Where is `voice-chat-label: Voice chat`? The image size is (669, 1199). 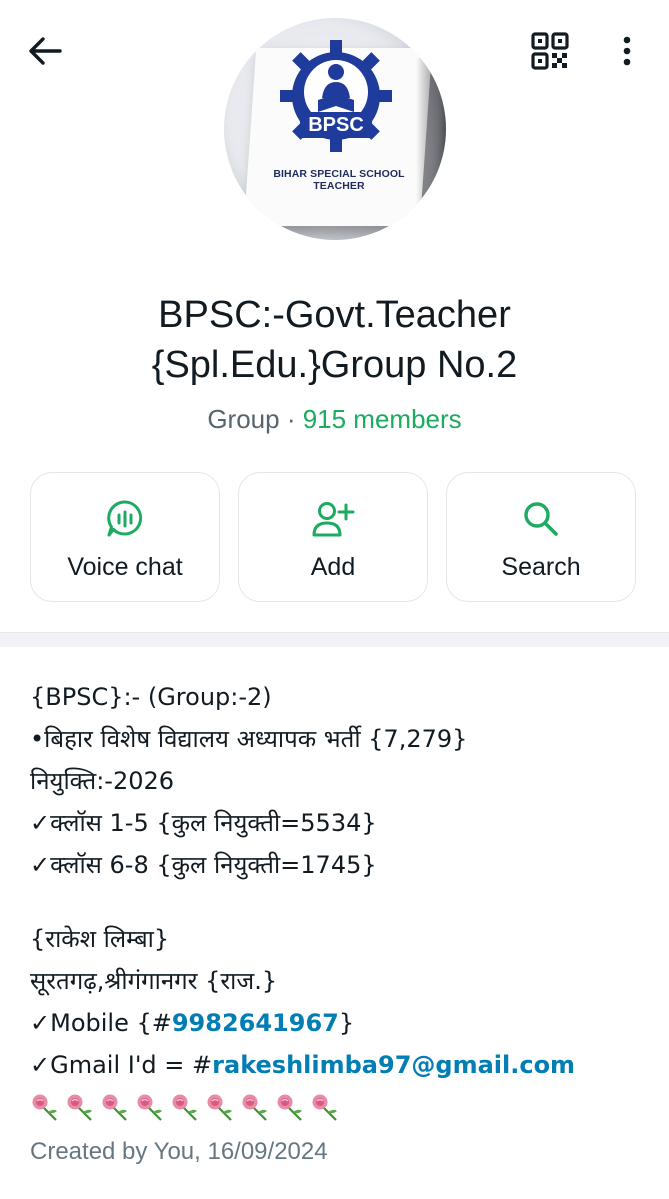 voice-chat-label: Voice chat is located at coordinates (125, 567).